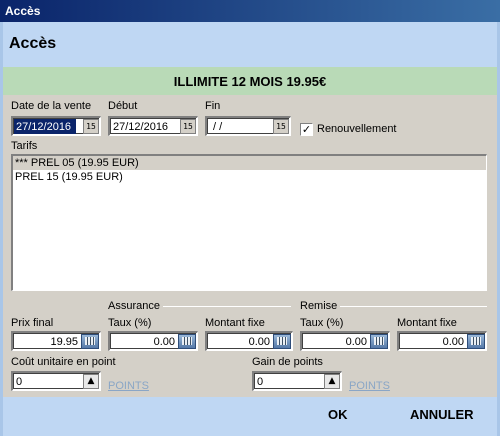 Image resolution: width=500 pixels, height=436 pixels. What do you see at coordinates (227, 306) in the screenshot?
I see `assurance-divider` at bounding box center [227, 306].